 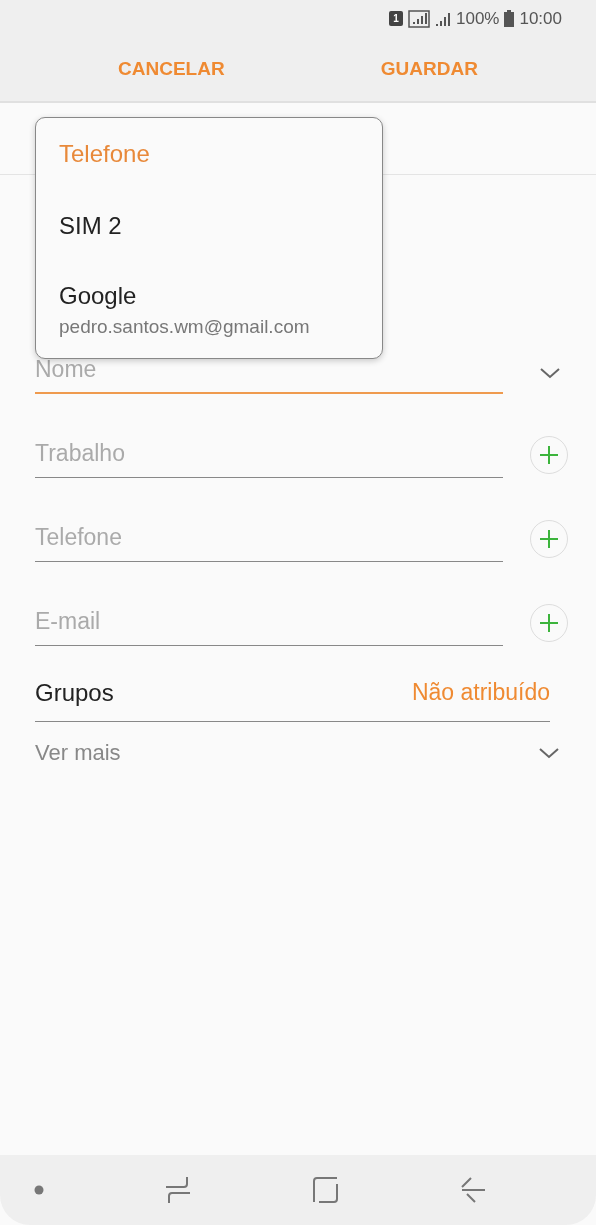 I want to click on battery-percent: 100%, so click(x=477, y=18).